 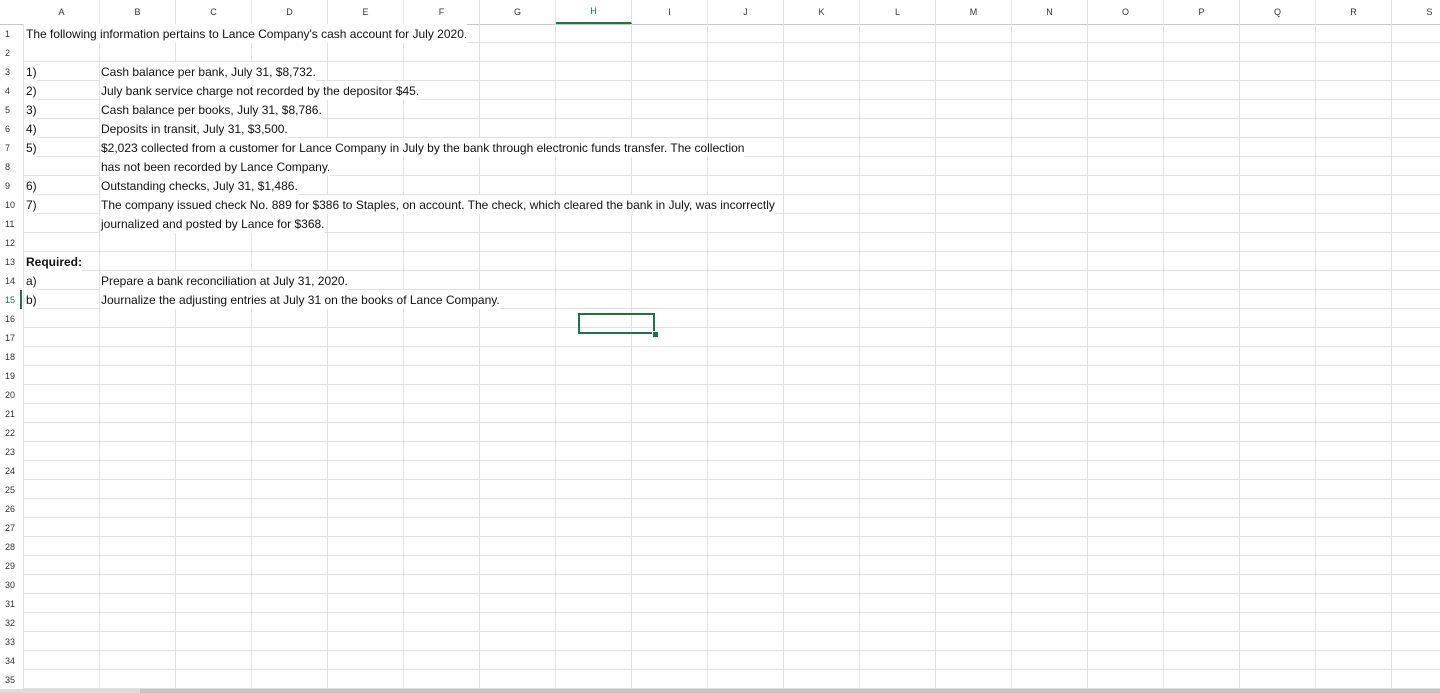 I want to click on row-header-12: 12, so click(x=11, y=242).